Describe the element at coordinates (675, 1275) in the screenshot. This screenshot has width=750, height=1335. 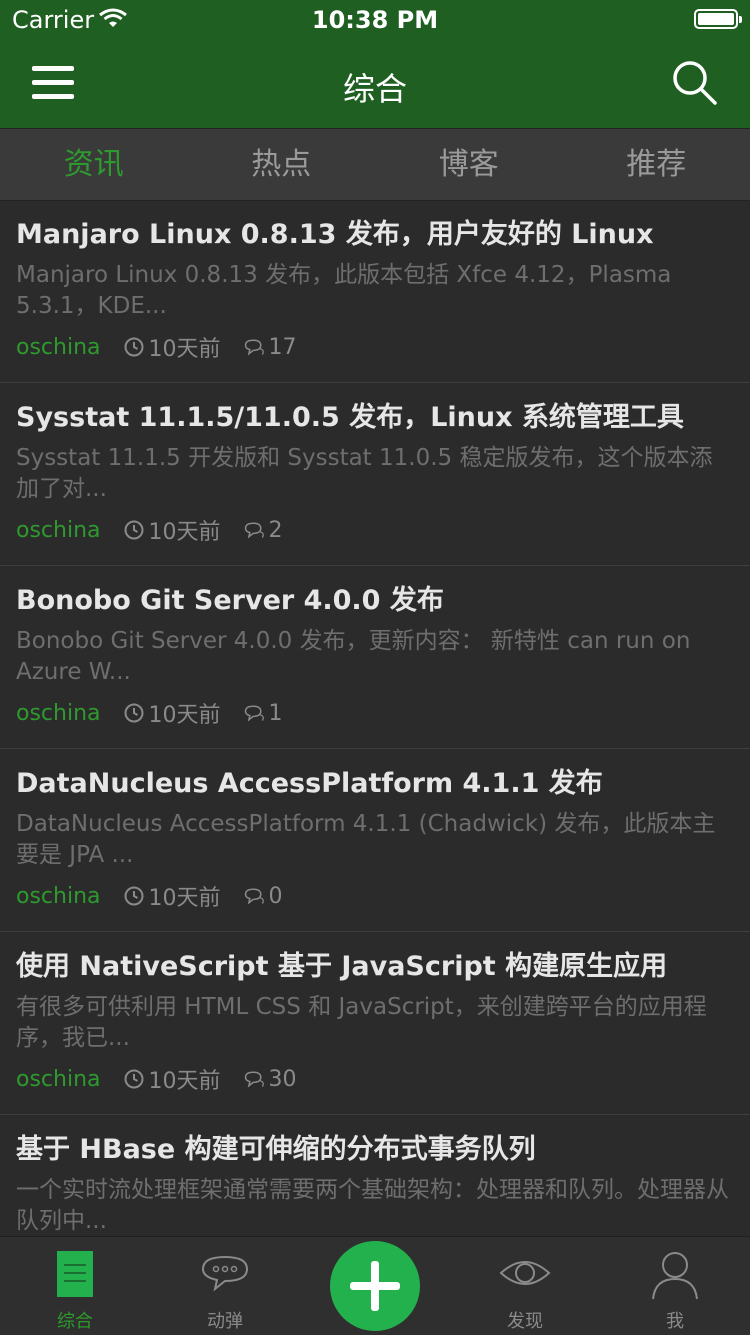
I see `person-icon` at that location.